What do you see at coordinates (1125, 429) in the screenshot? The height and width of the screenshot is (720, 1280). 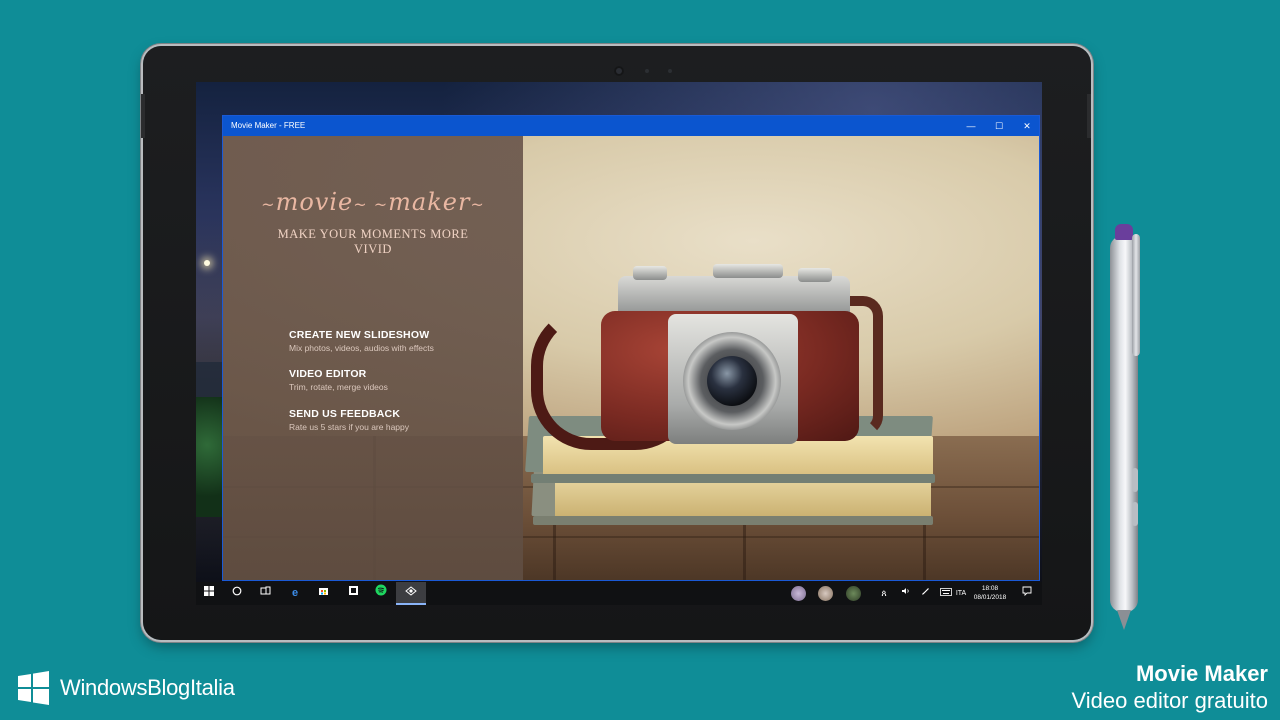 I see `surface-pen` at bounding box center [1125, 429].